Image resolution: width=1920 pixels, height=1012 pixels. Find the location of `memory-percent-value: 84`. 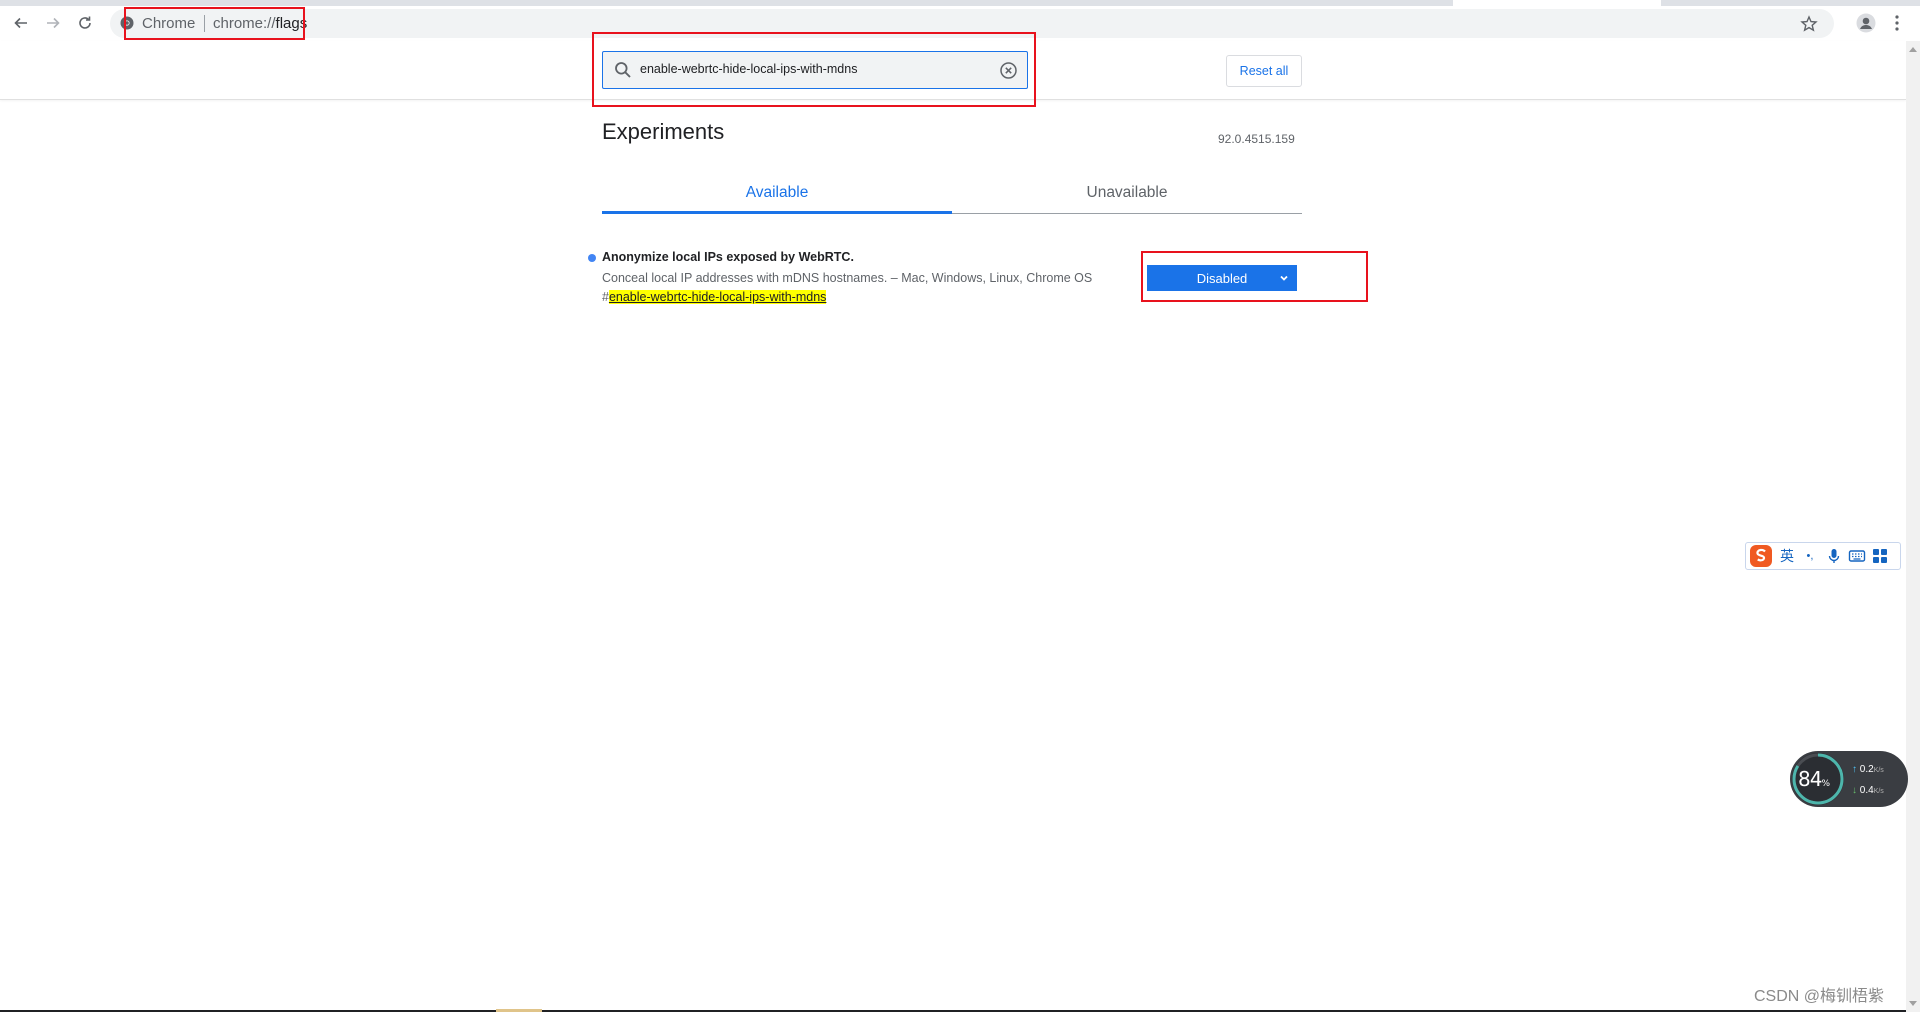

memory-percent-value: 84 is located at coordinates (1810, 779).